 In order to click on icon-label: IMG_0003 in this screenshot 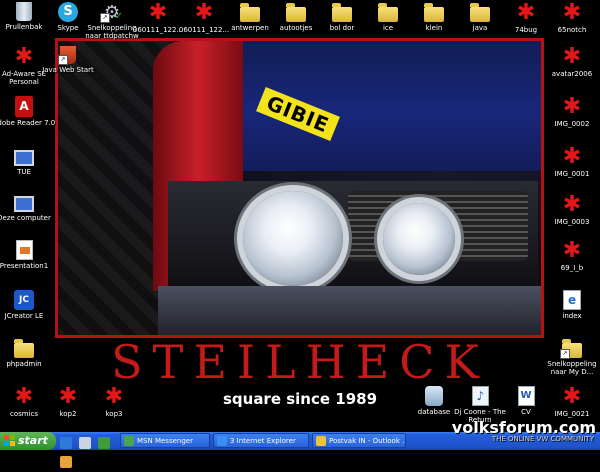, I will do `click(572, 222)`.